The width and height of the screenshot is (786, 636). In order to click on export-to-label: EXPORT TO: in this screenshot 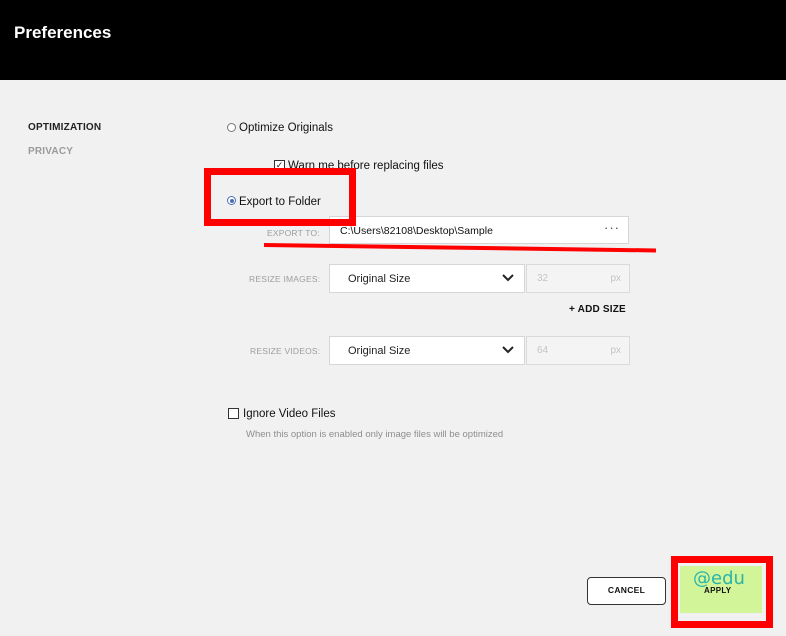, I will do `click(293, 233)`.